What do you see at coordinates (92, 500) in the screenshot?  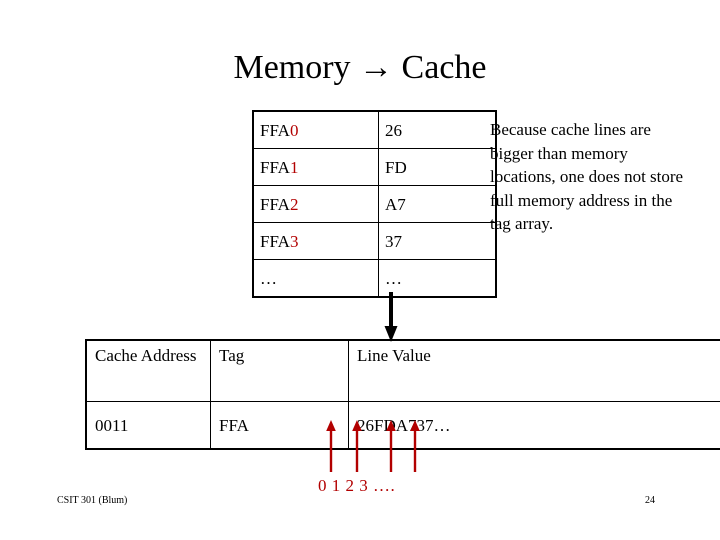 I see `footer-course-label: CSIT 301 (Blum)` at bounding box center [92, 500].